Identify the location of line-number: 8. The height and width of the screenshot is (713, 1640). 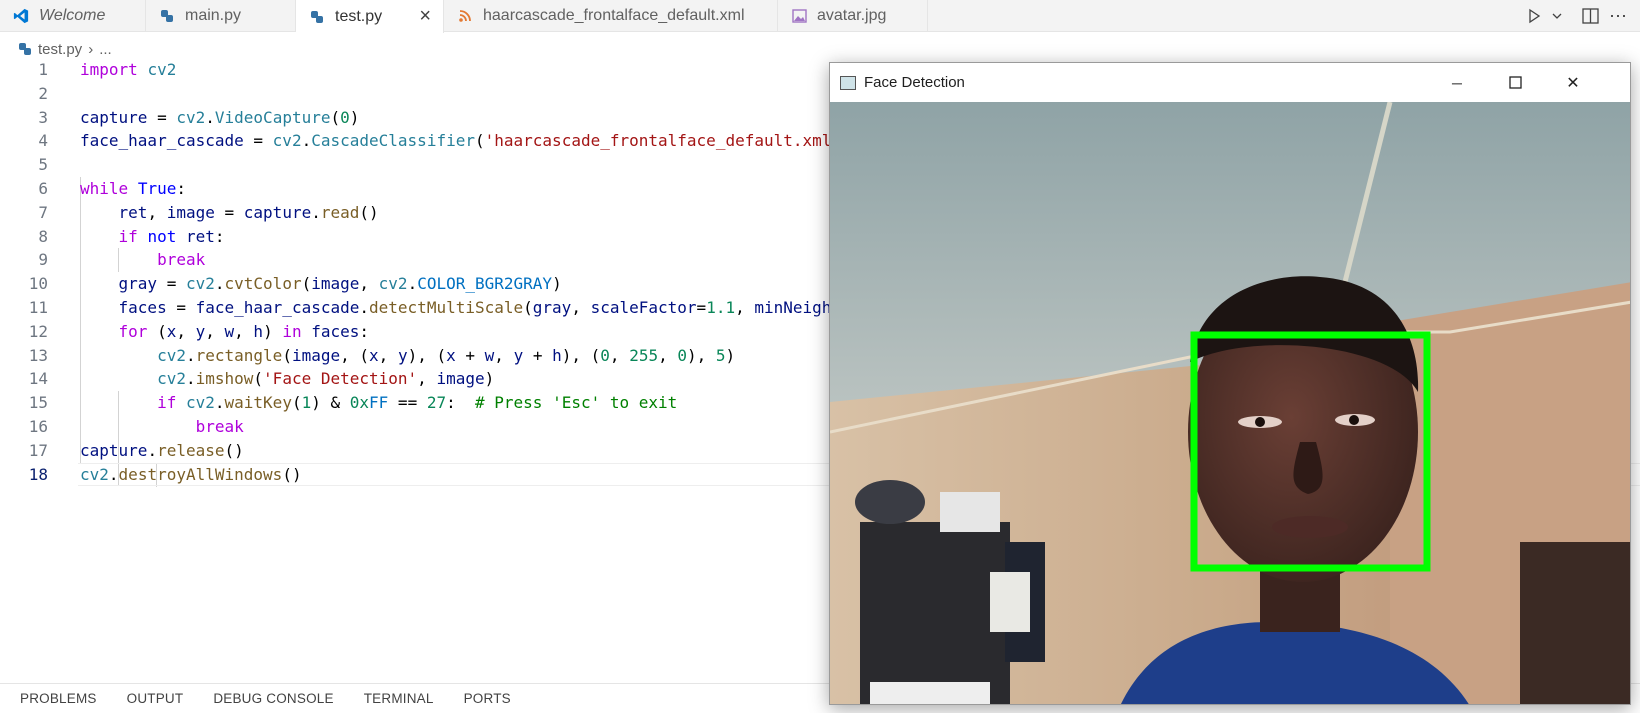
(43, 236).